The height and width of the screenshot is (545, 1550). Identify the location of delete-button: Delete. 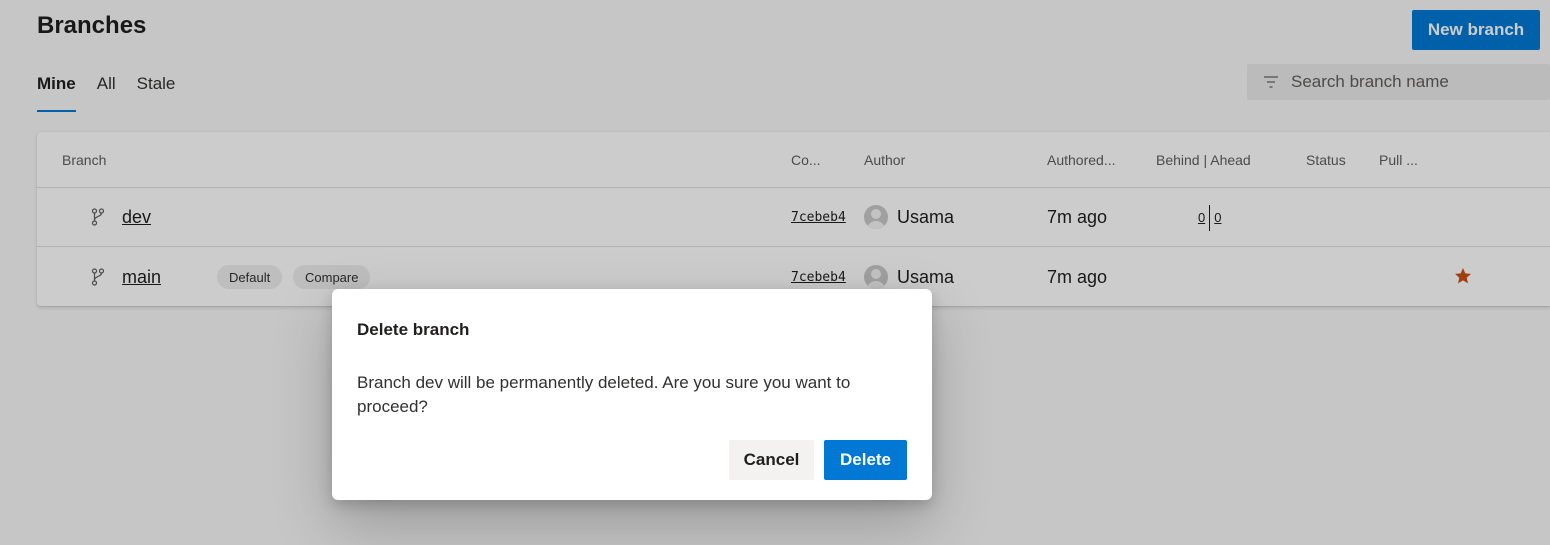
(865, 460).